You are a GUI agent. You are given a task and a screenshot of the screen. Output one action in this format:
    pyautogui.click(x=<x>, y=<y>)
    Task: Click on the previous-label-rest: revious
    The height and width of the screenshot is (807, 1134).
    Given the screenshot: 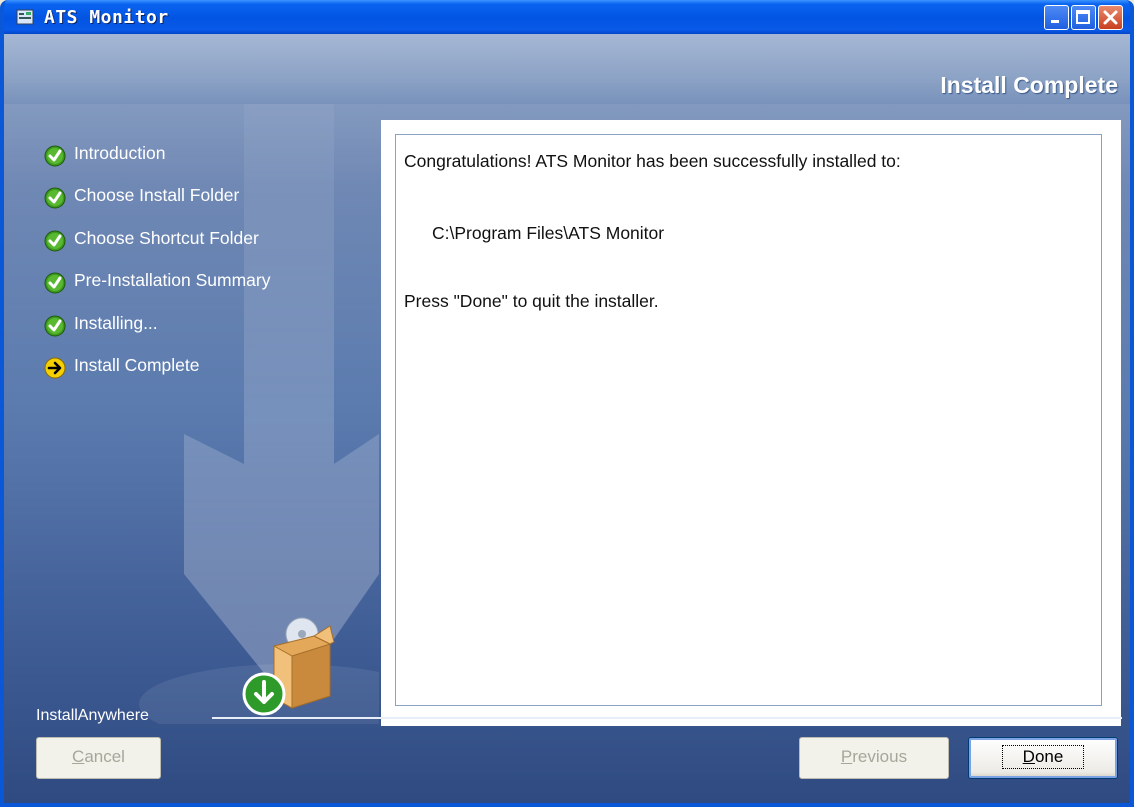 What is the action you would take?
    pyautogui.click(x=880, y=756)
    